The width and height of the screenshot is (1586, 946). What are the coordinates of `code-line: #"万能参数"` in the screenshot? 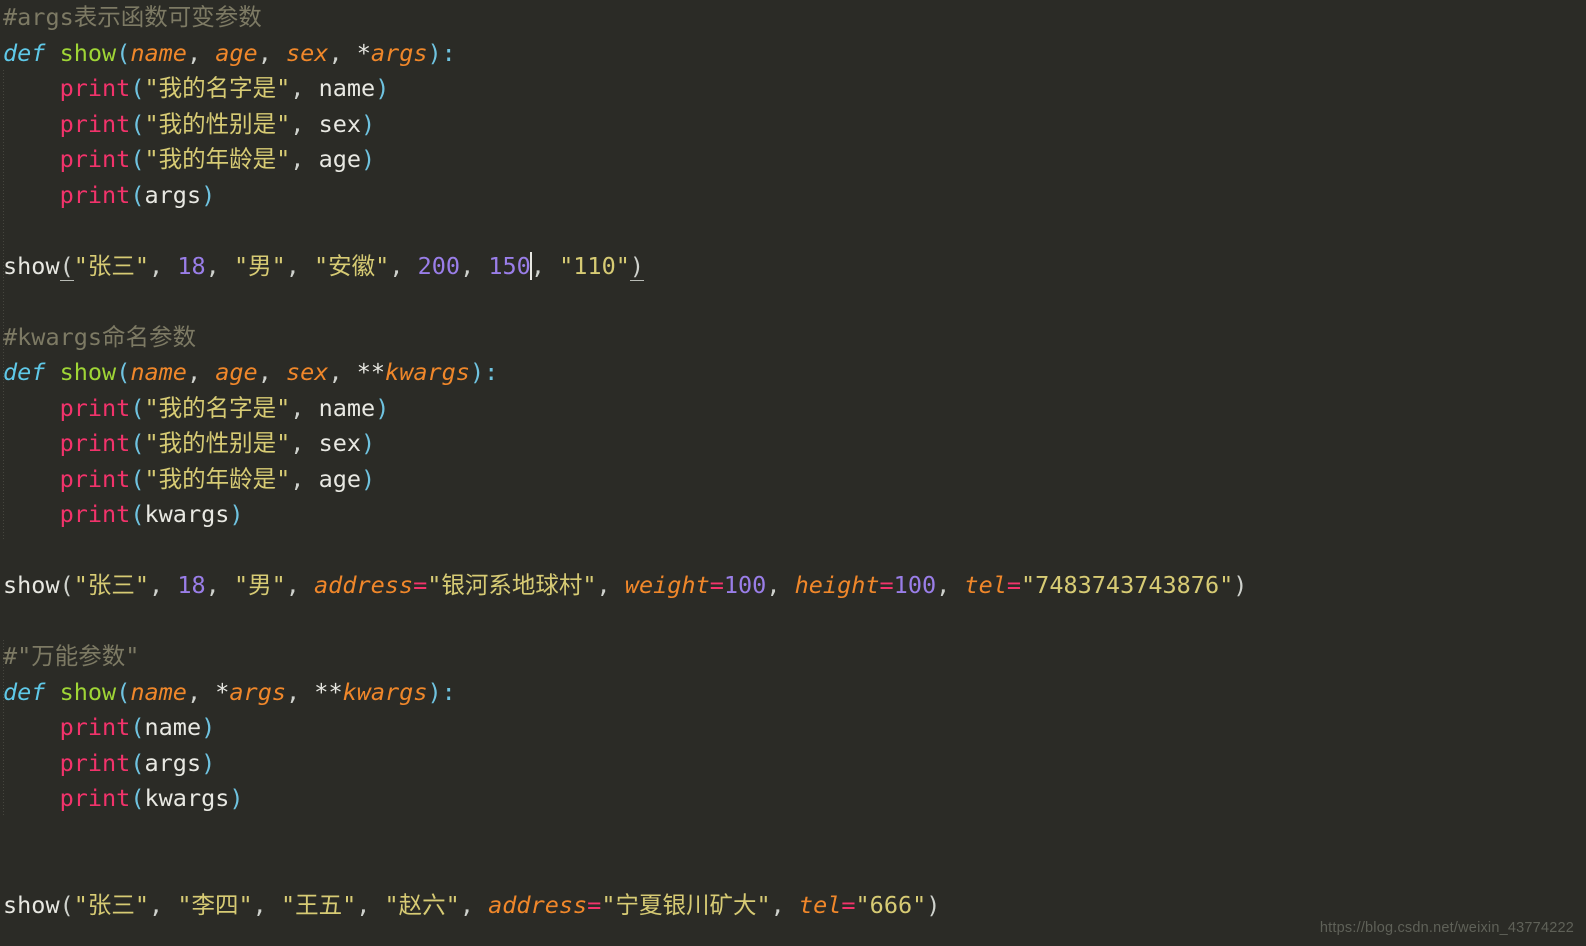 It's located at (794, 657).